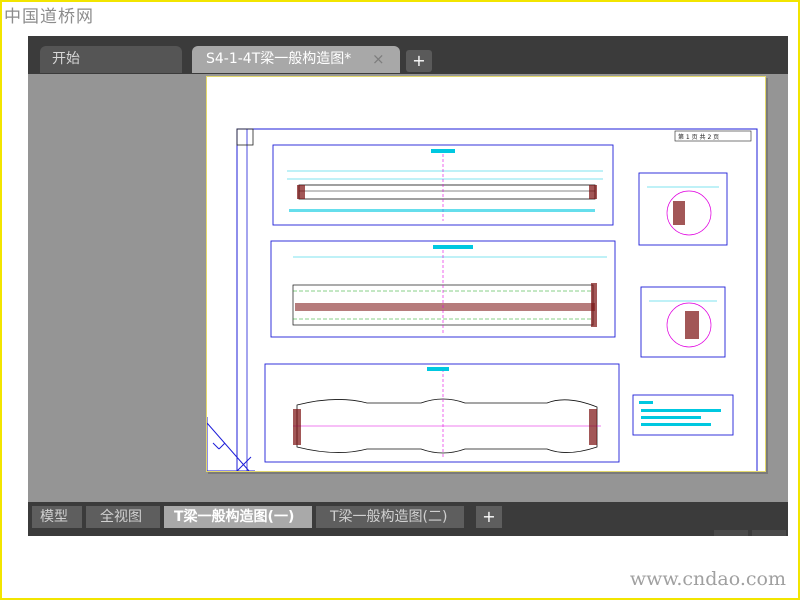 The width and height of the screenshot is (800, 600). I want to click on sheet-label: 第 1 页 共 2 页, so click(698, 137).